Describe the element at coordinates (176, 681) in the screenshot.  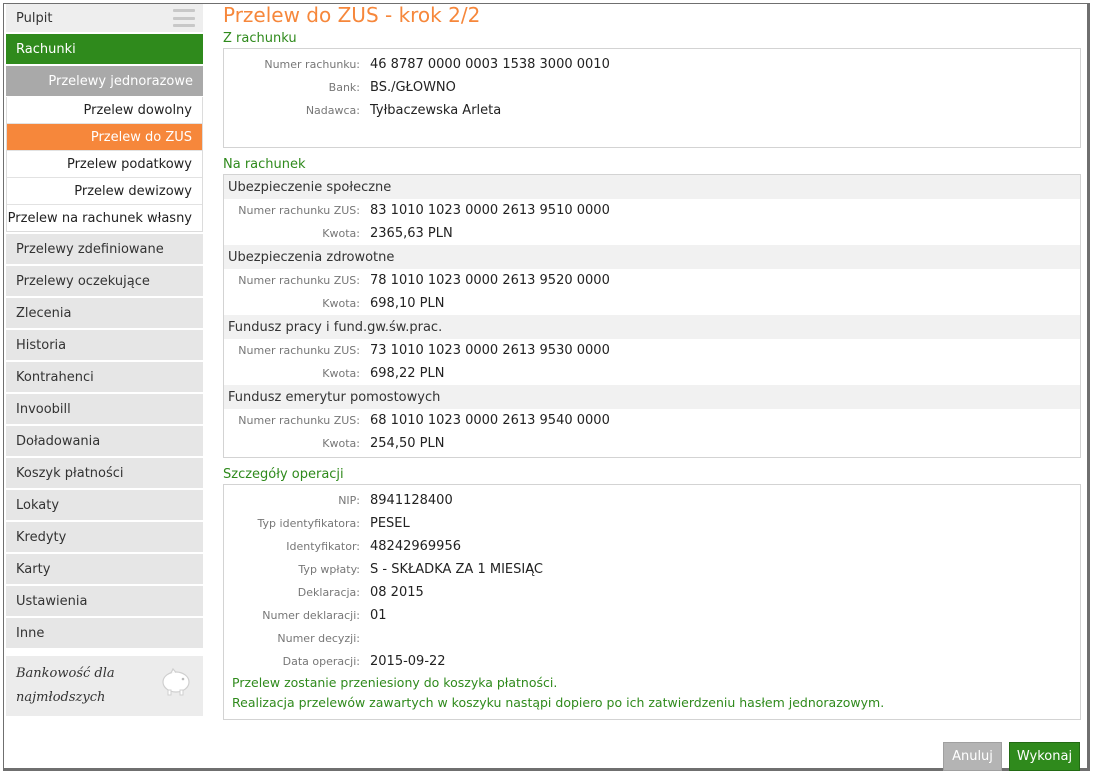
I see `piggy-bank-icon` at that location.